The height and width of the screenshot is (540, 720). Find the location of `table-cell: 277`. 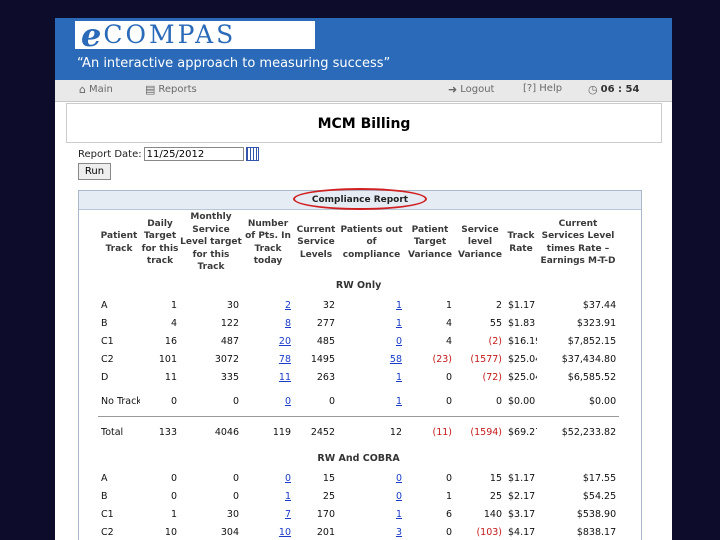

table-cell: 277 is located at coordinates (325, 323).